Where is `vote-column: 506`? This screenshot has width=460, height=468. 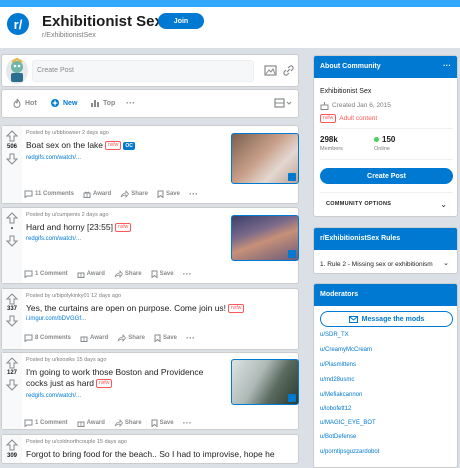 vote-column: 506 is located at coordinates (12, 164).